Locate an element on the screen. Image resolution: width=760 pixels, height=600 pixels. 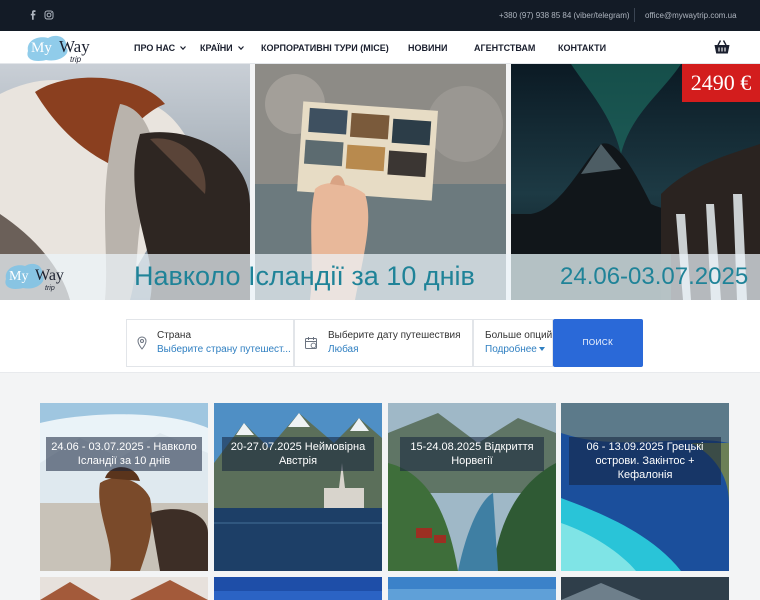
logo: My Way trip is located at coordinates (68, 48).